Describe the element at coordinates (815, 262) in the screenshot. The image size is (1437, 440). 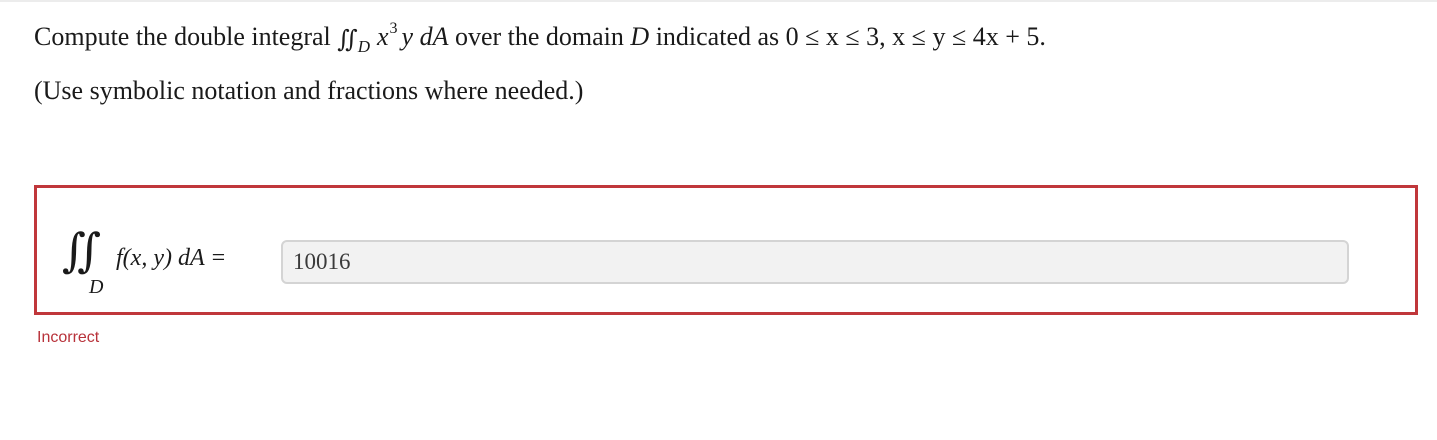
I see `answer-input` at that location.